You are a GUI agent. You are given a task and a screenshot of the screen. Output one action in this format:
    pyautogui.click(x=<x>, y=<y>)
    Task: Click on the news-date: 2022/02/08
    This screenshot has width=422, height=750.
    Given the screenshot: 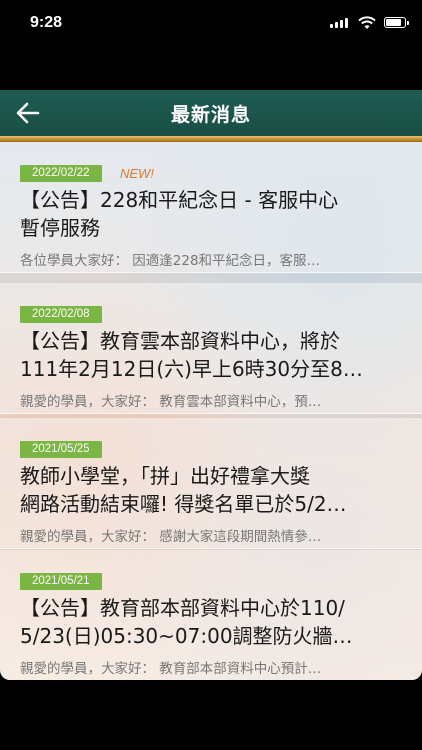 What is the action you would take?
    pyautogui.click(x=61, y=314)
    